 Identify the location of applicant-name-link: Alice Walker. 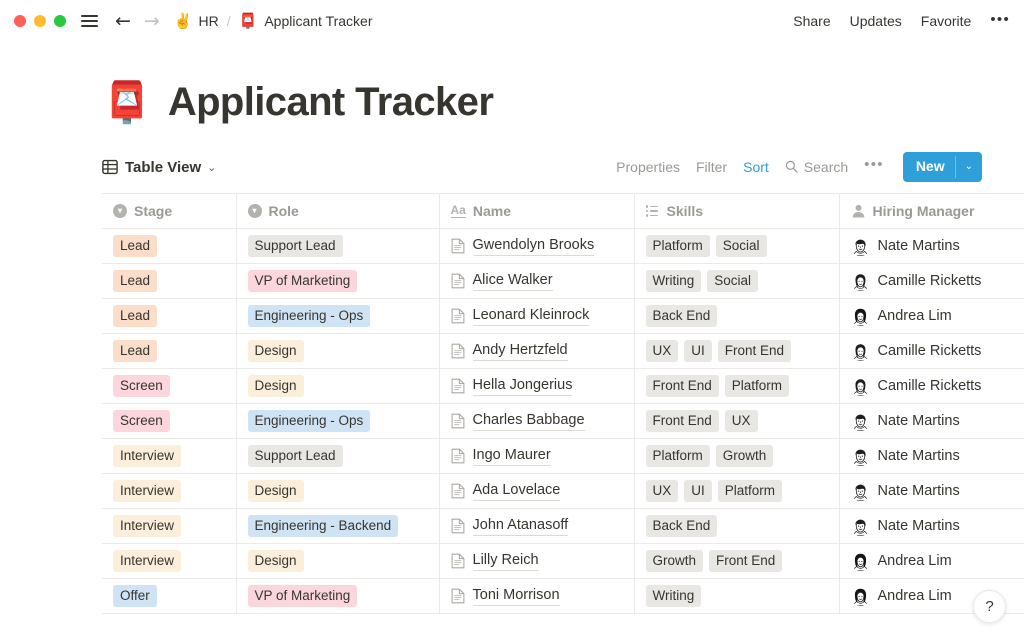
(512, 281).